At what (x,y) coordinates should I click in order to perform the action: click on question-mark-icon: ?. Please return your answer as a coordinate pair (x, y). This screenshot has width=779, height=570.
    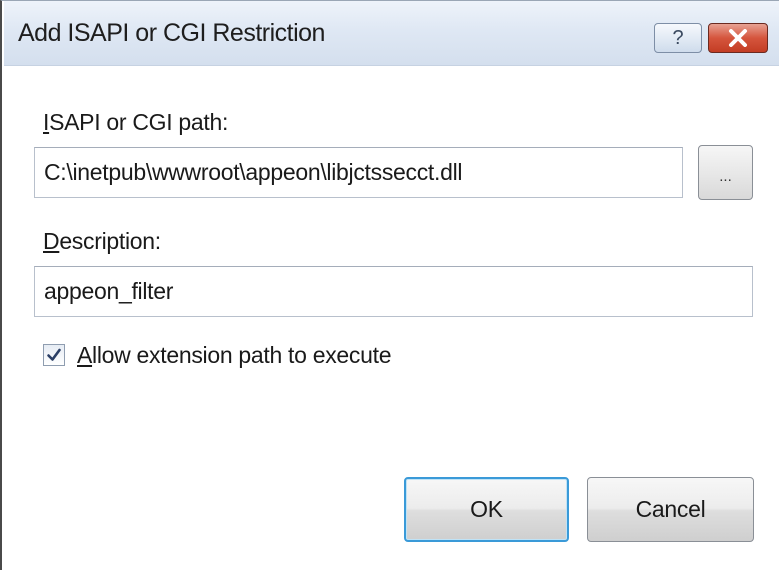
    Looking at the image, I should click on (678, 37).